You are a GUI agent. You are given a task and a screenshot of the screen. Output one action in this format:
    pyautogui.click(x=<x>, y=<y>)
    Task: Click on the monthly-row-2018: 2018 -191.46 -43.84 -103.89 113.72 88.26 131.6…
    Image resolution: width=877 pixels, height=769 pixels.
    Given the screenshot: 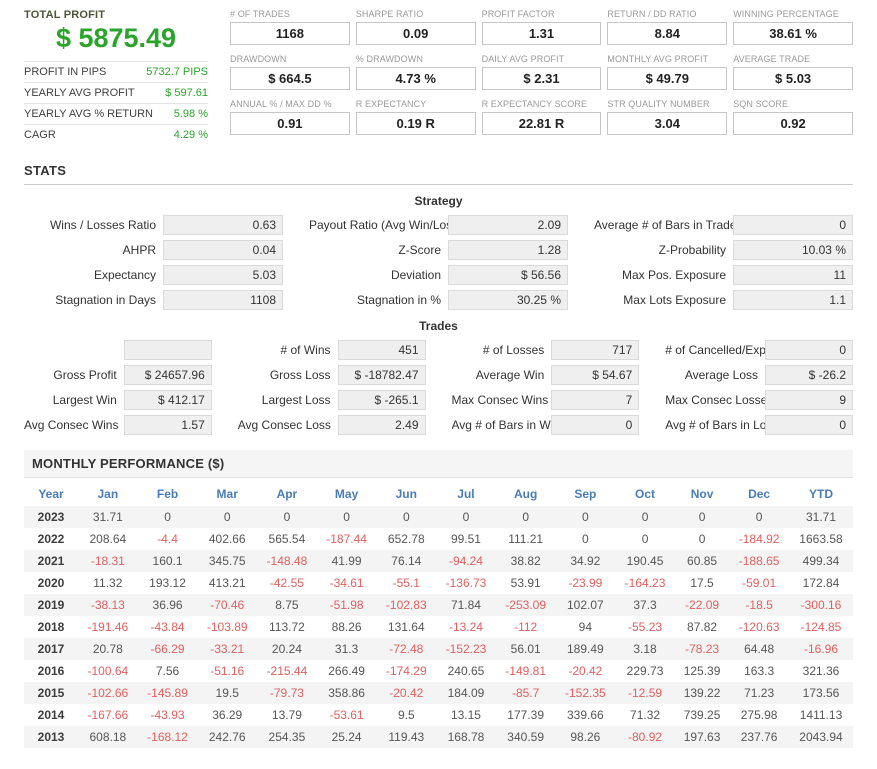 What is the action you would take?
    pyautogui.click(x=438, y=627)
    